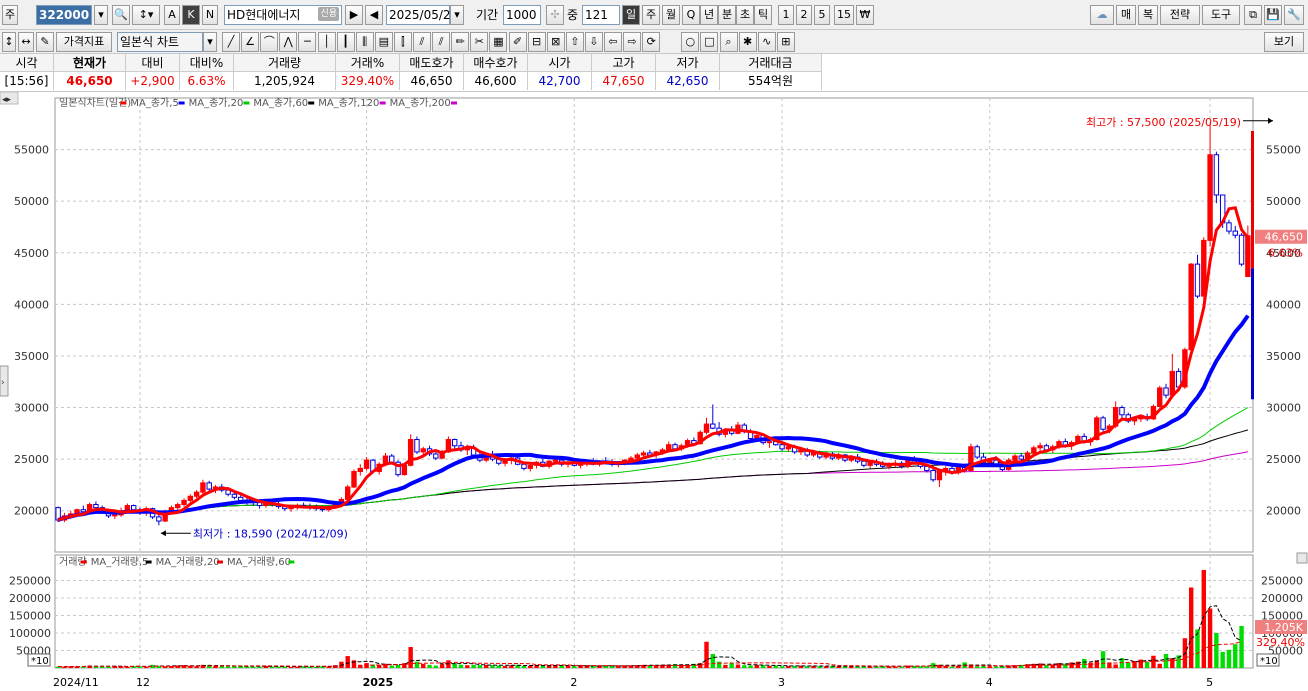 This screenshot has width=1308, height=691. What do you see at coordinates (364, 42) in the screenshot?
I see `draw-tool-button: ⫼` at bounding box center [364, 42].